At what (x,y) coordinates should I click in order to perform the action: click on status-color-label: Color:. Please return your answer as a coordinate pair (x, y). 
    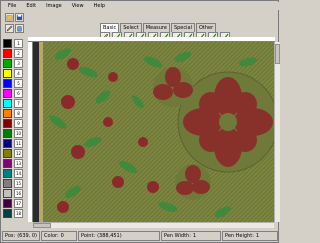
    Looking at the image, I should click on (51, 236).